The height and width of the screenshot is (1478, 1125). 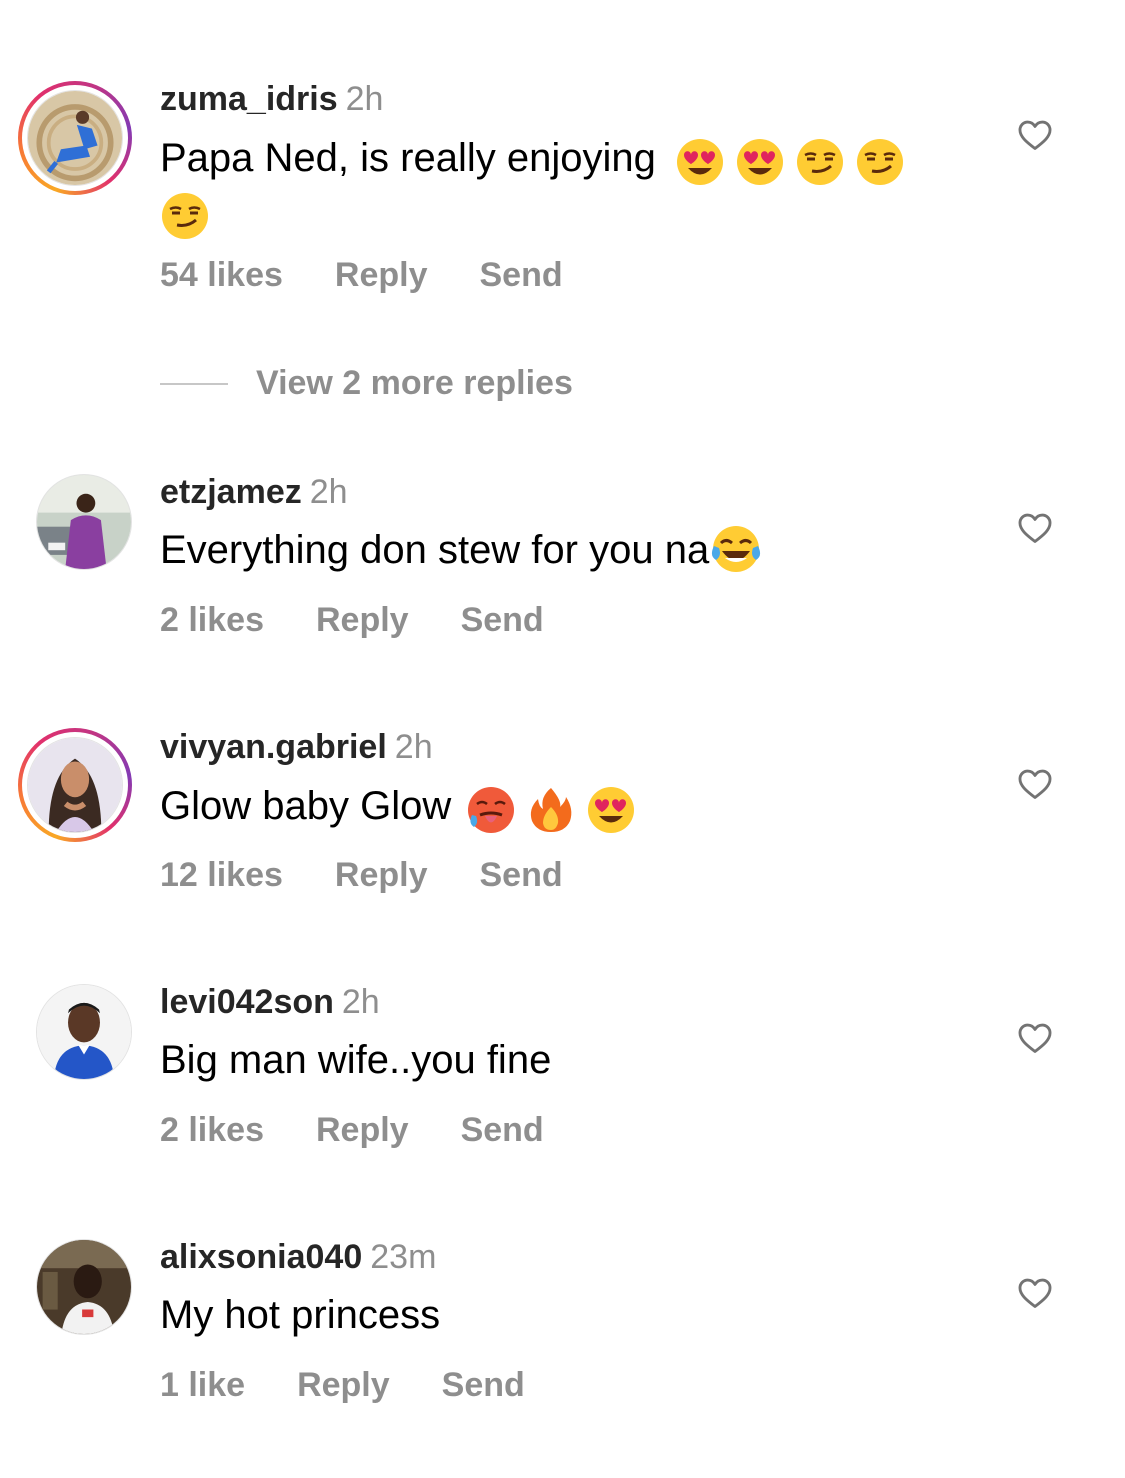 I want to click on comment-time: 23m, so click(x=403, y=1257).